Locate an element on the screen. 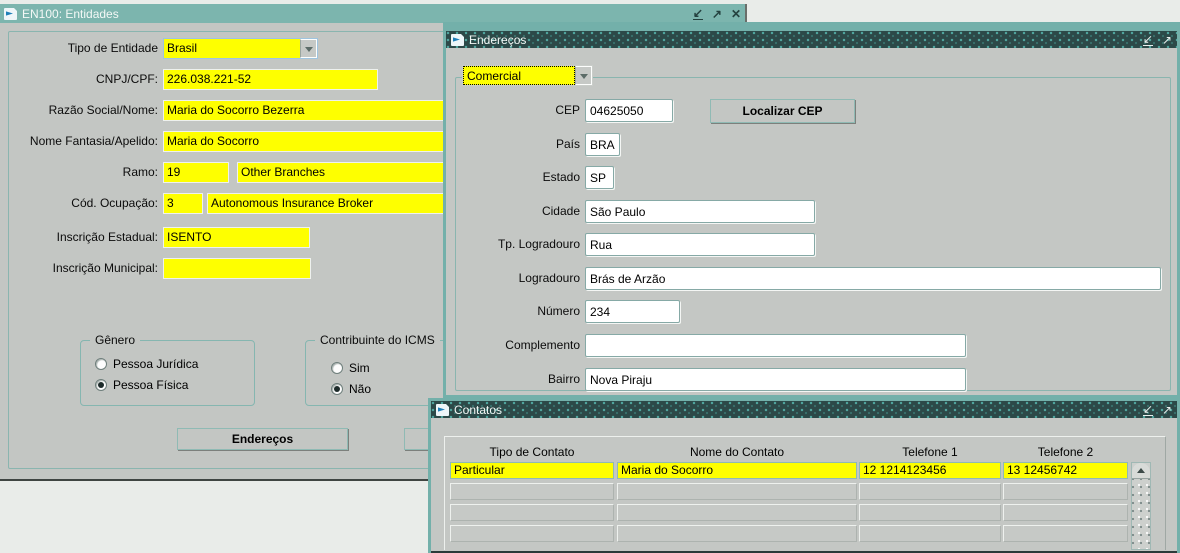  scrollbar-track is located at coordinates (1141, 514).